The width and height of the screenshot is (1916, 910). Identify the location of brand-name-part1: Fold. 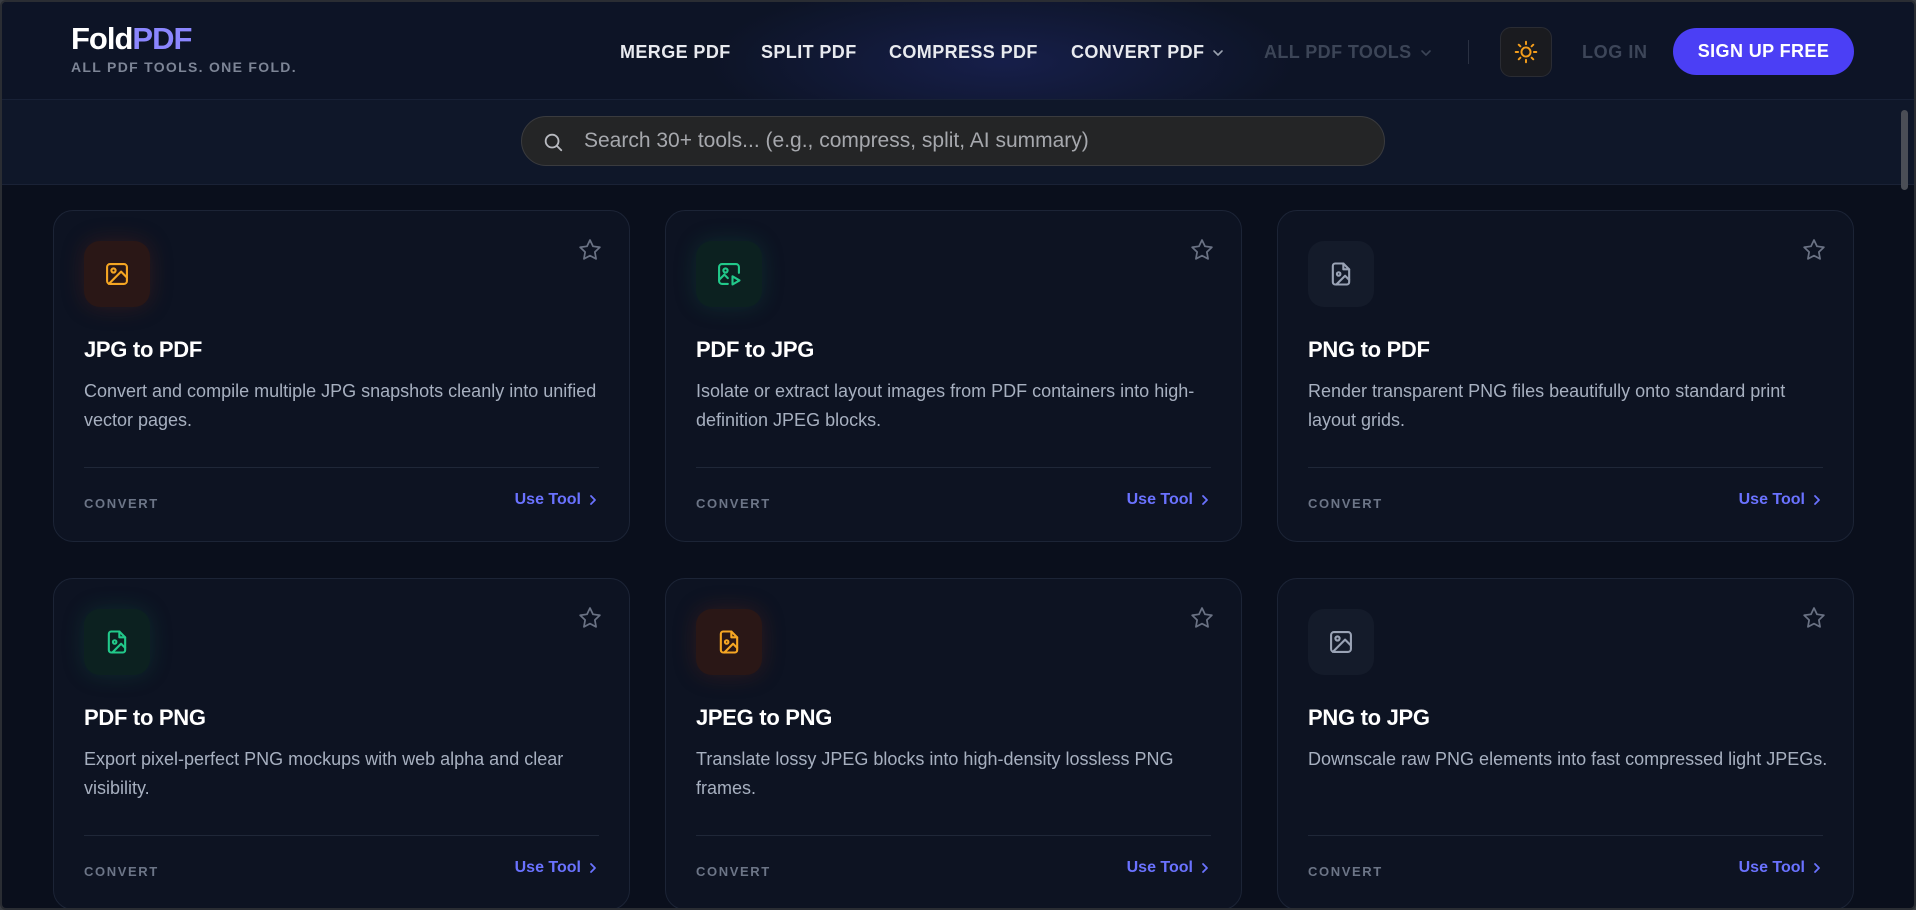
(102, 38).